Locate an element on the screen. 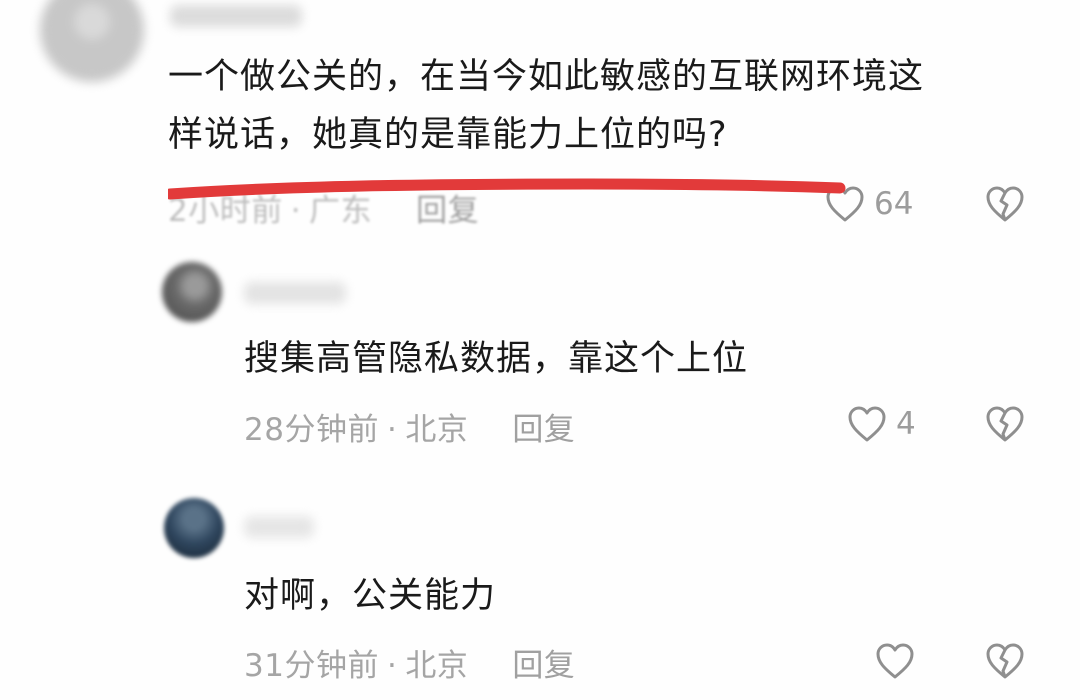 This screenshot has height=700, width=1080. comment-text-line: 样说话，她真的是靠能力上位的吗? is located at coordinates (448, 135).